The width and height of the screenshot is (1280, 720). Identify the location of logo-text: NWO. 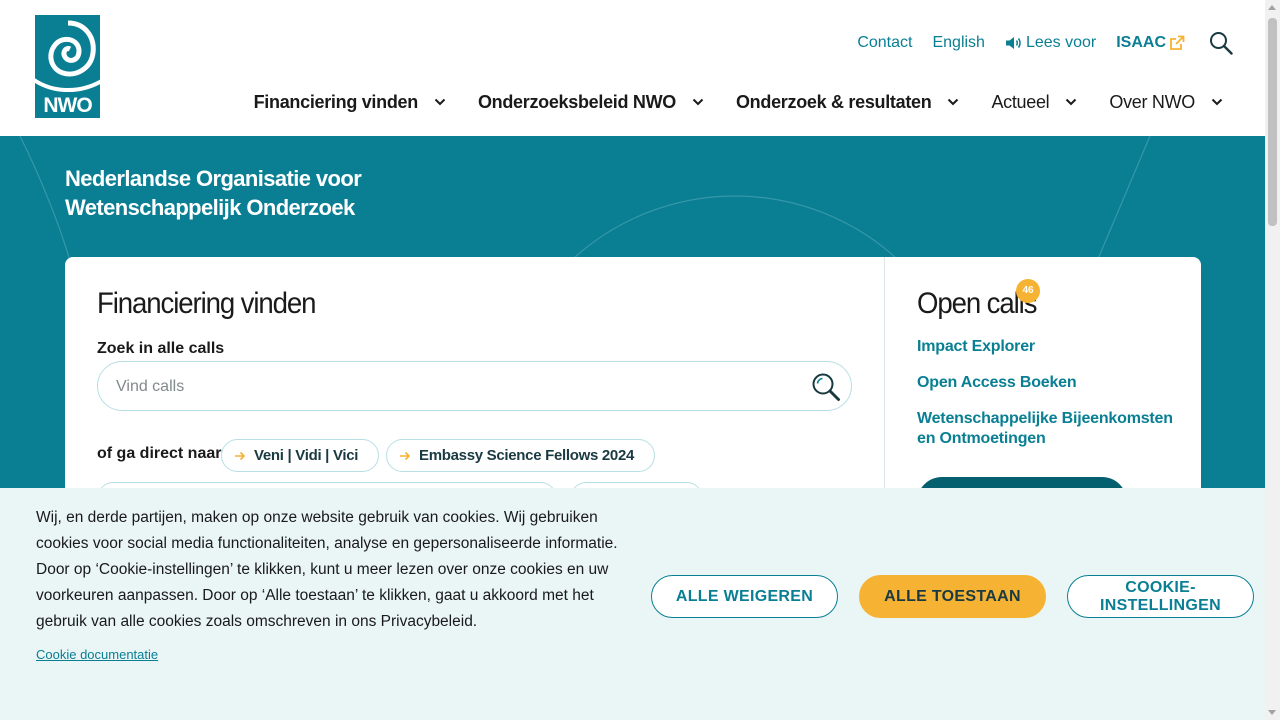
(67, 105).